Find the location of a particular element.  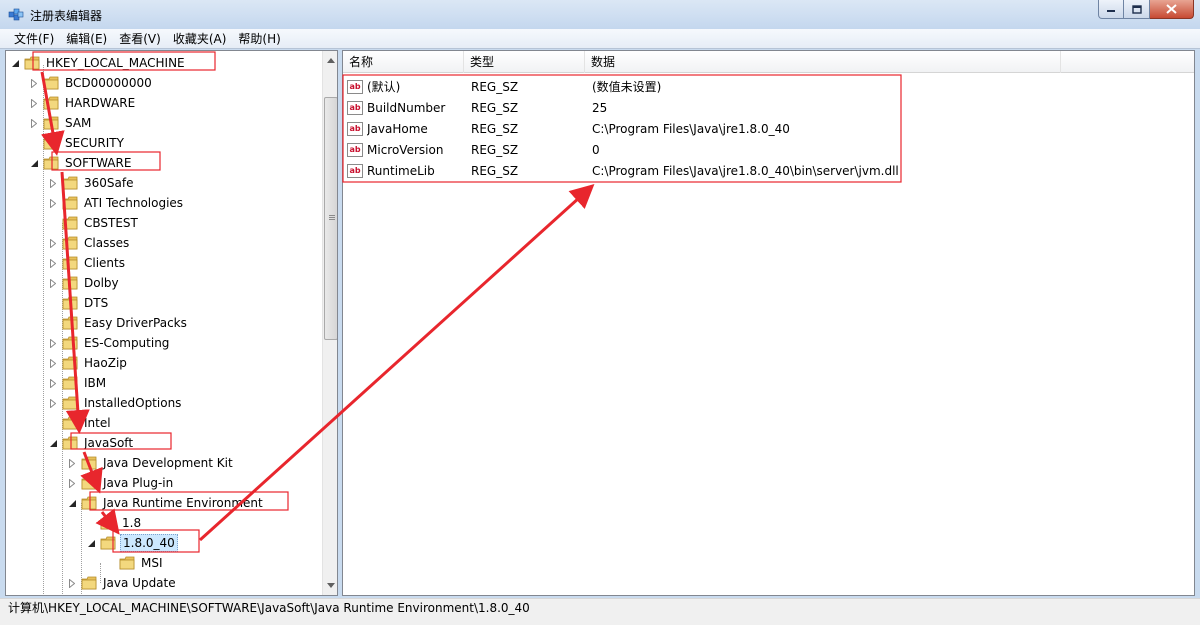

tree-node: Java Update is located at coordinates (122, 583).